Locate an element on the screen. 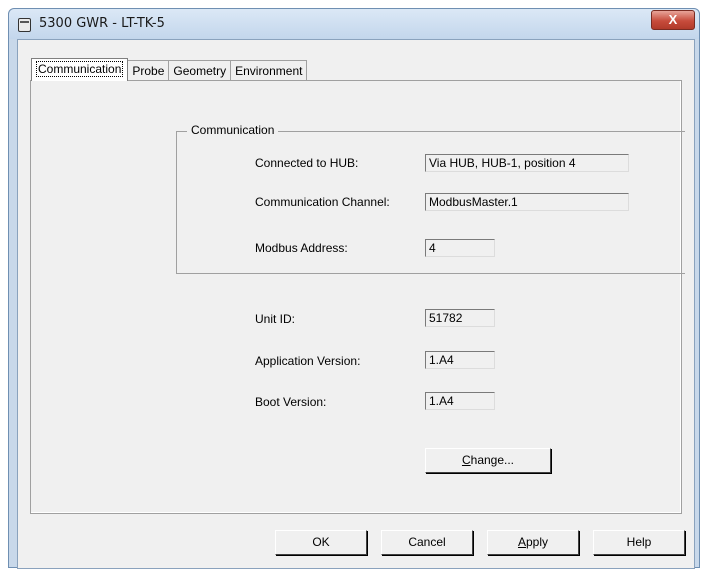  communication-group-title: Communication is located at coordinates (233, 130).